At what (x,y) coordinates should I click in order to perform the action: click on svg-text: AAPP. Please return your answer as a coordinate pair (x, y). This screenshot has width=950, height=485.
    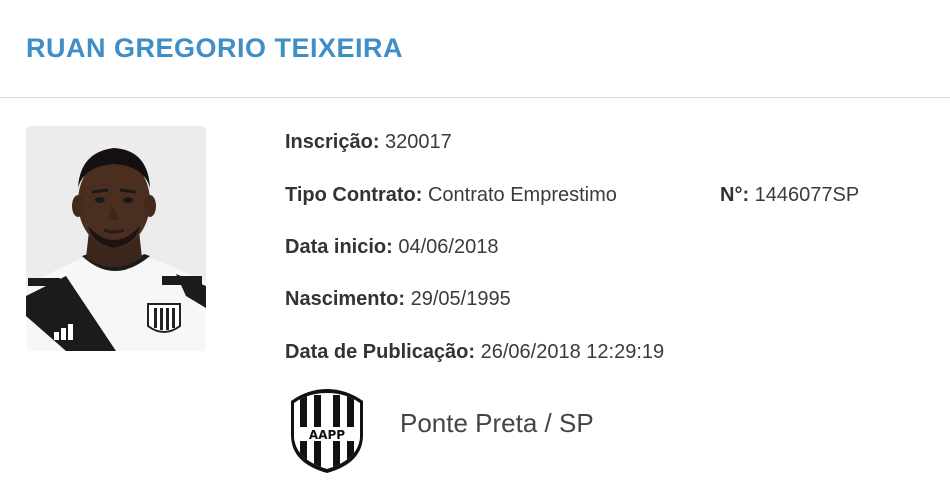
    Looking at the image, I should click on (327, 435).